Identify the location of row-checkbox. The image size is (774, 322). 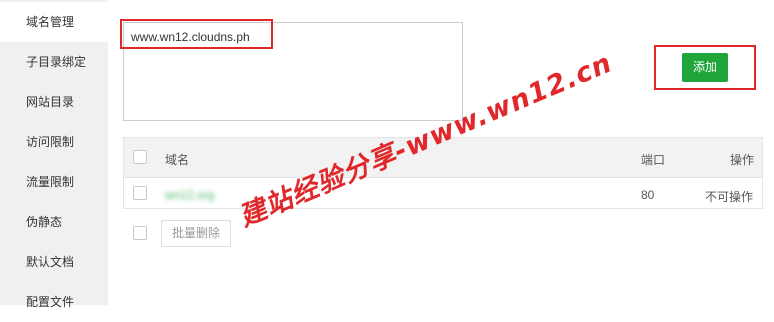
(140, 193).